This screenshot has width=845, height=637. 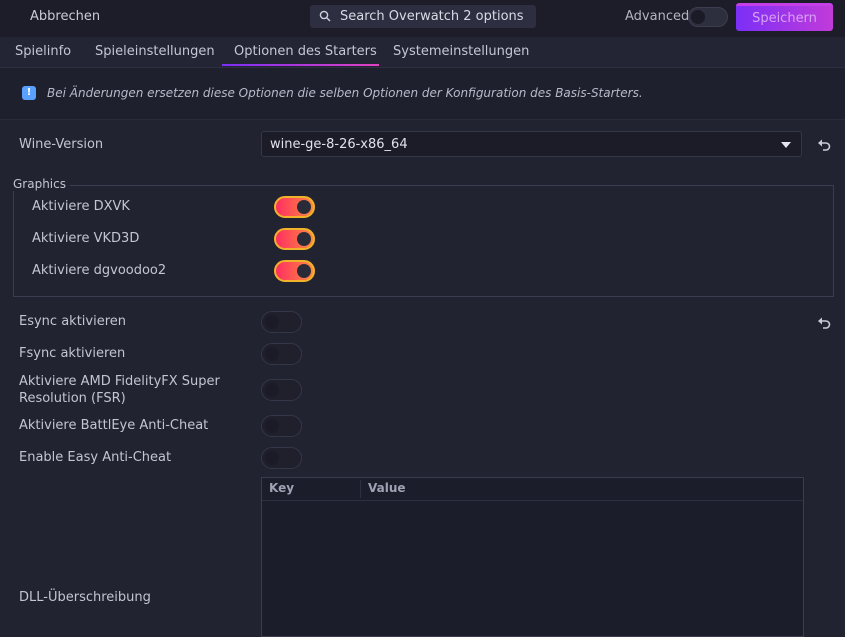 I want to click on table-header: Key Value, so click(x=532, y=489).